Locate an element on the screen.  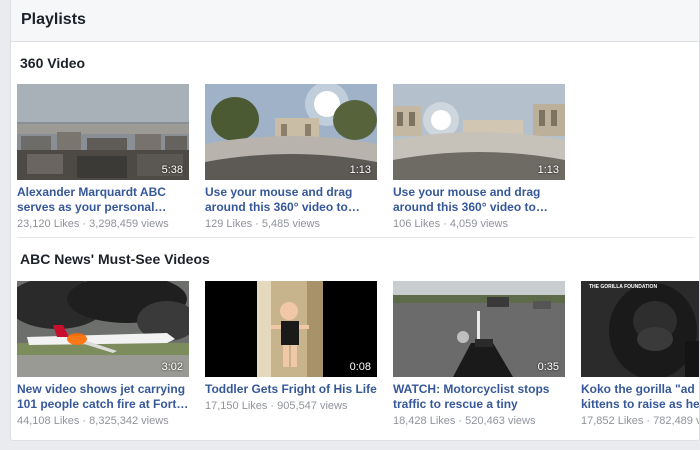
section-title-abc-news: ABC News' Must-See Videos is located at coordinates (115, 259).